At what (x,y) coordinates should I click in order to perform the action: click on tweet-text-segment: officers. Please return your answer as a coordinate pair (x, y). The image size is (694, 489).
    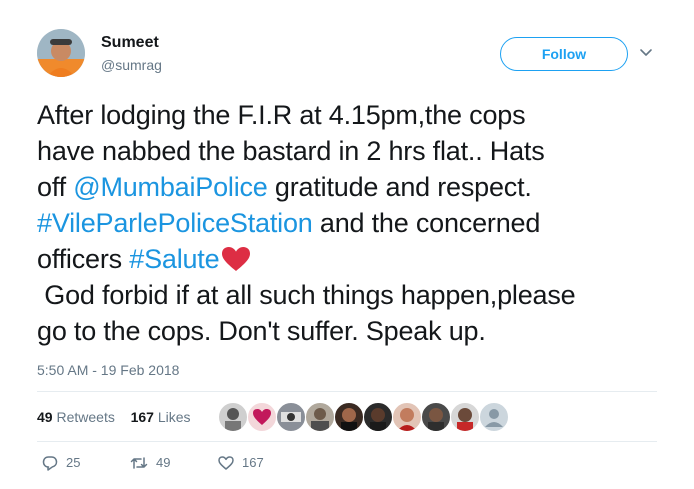
    Looking at the image, I should click on (83, 259).